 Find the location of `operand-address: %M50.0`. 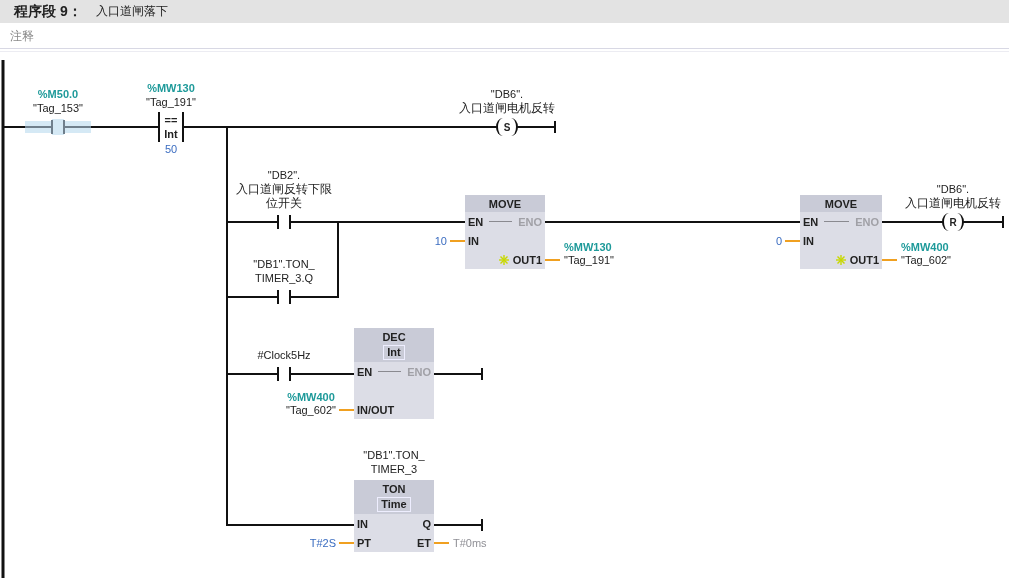

operand-address: %M50.0 is located at coordinates (58, 94).